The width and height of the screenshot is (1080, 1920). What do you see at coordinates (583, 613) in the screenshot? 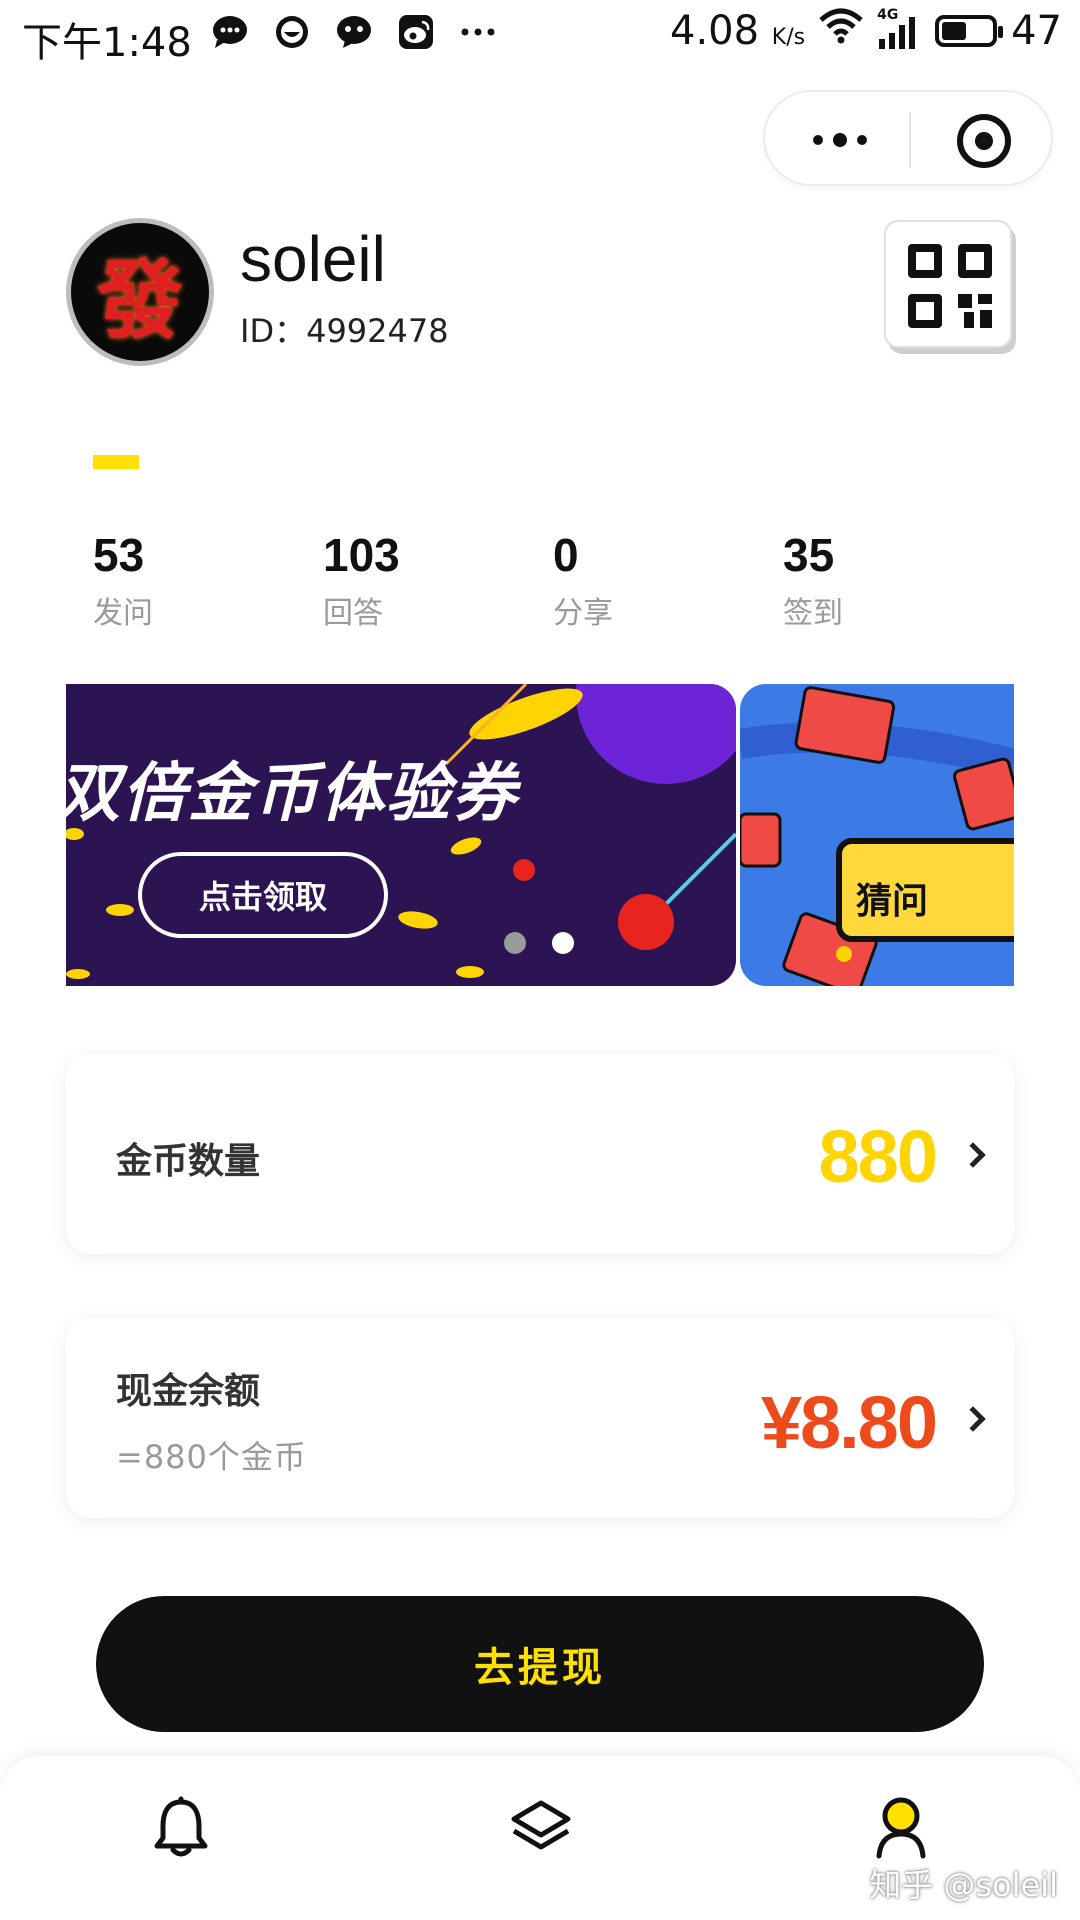
I see `stat-label: 分享` at bounding box center [583, 613].